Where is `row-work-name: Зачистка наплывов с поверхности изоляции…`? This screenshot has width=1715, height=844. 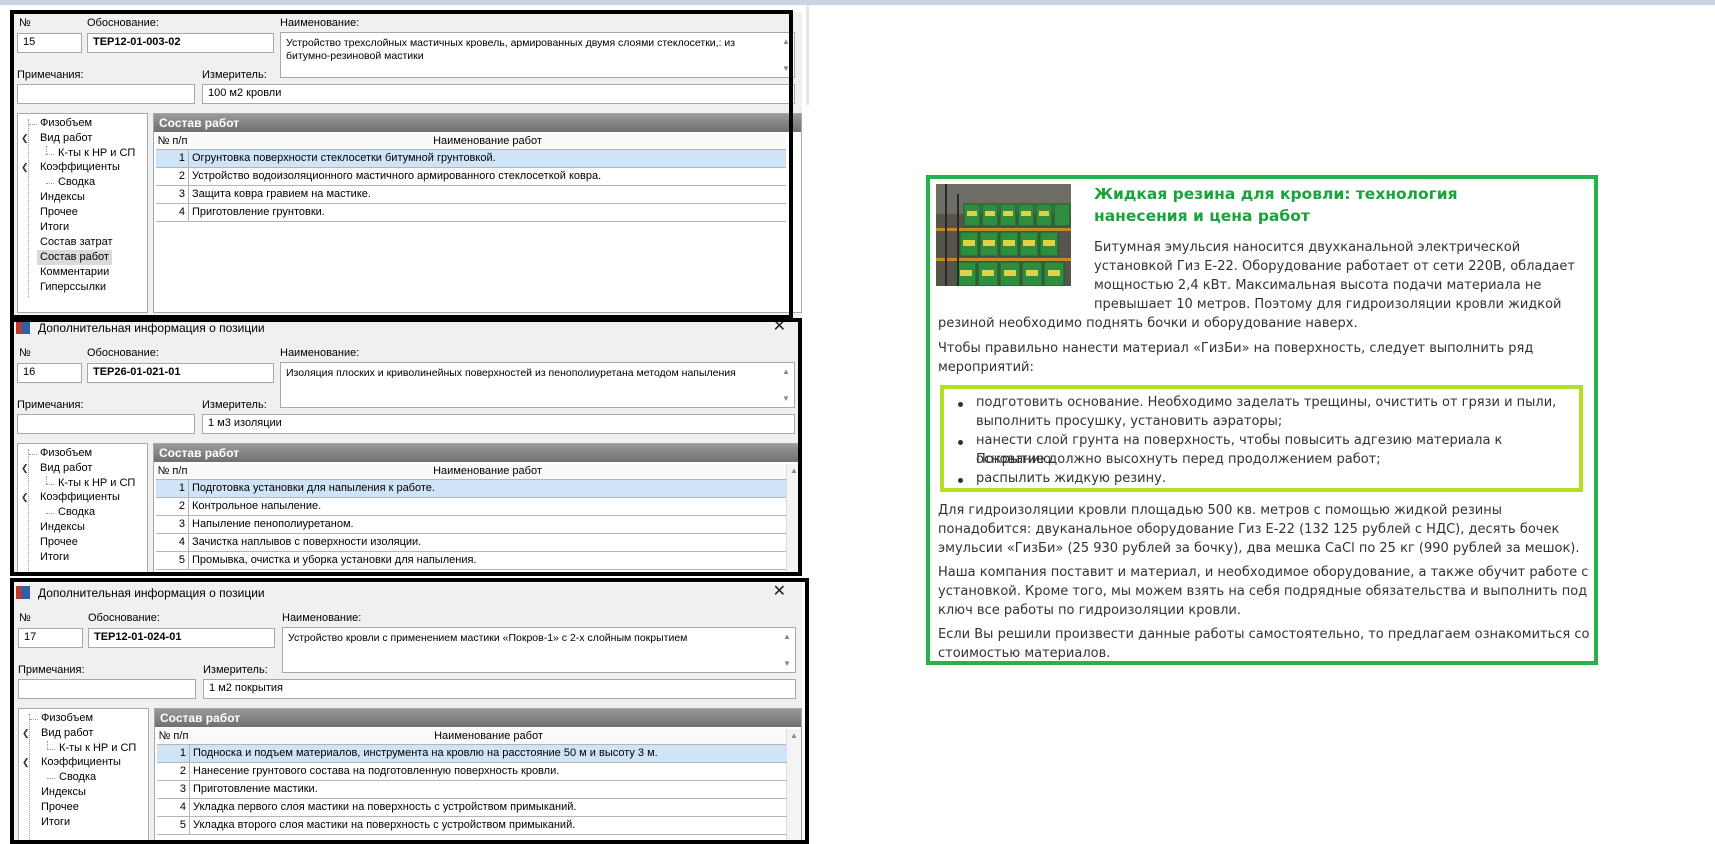
row-work-name: Зачистка наплывов с поверхности изоляции… is located at coordinates (307, 542).